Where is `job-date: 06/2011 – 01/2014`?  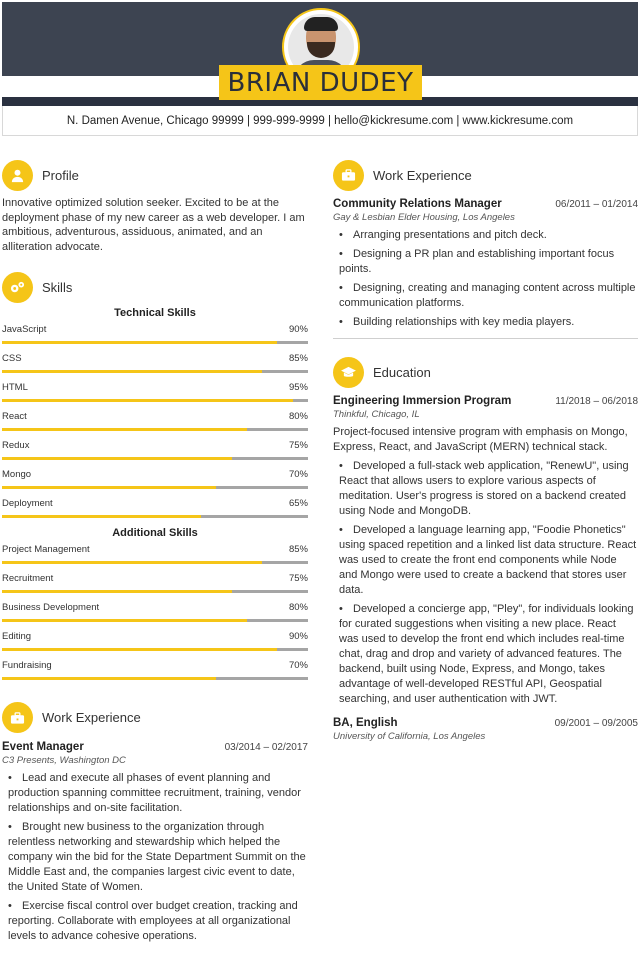 job-date: 06/2011 – 01/2014 is located at coordinates (596, 204).